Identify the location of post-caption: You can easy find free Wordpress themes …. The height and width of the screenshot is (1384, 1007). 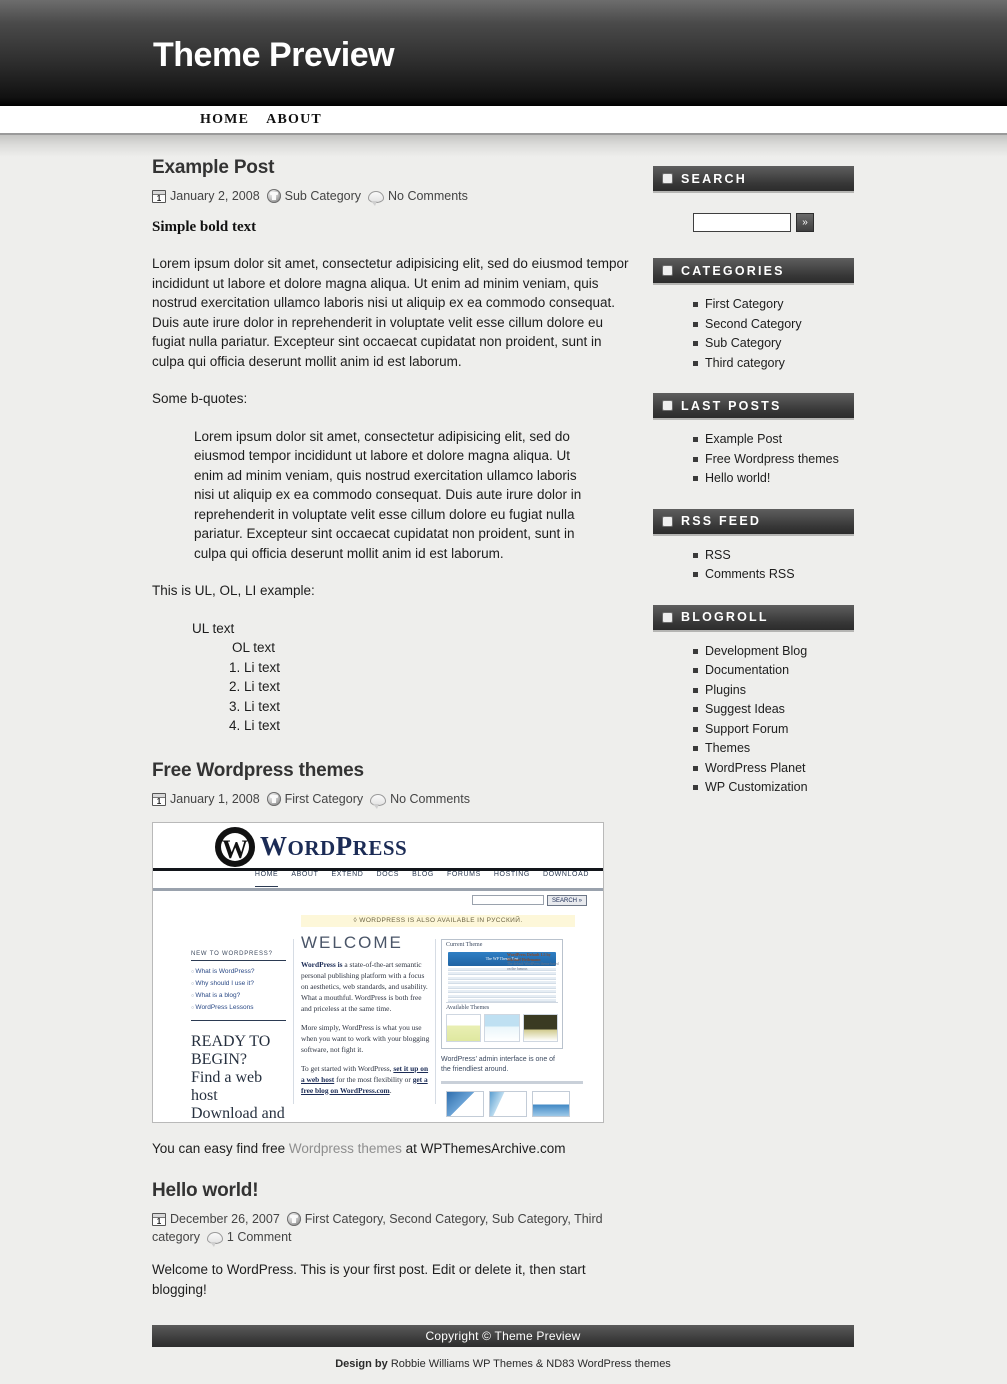
(392, 1149).